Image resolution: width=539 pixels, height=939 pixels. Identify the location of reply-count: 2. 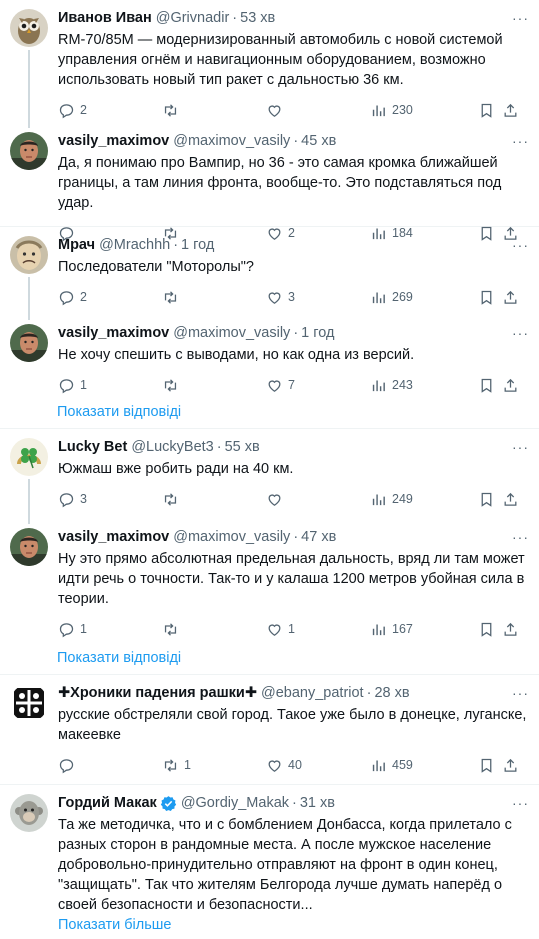
(83, 297).